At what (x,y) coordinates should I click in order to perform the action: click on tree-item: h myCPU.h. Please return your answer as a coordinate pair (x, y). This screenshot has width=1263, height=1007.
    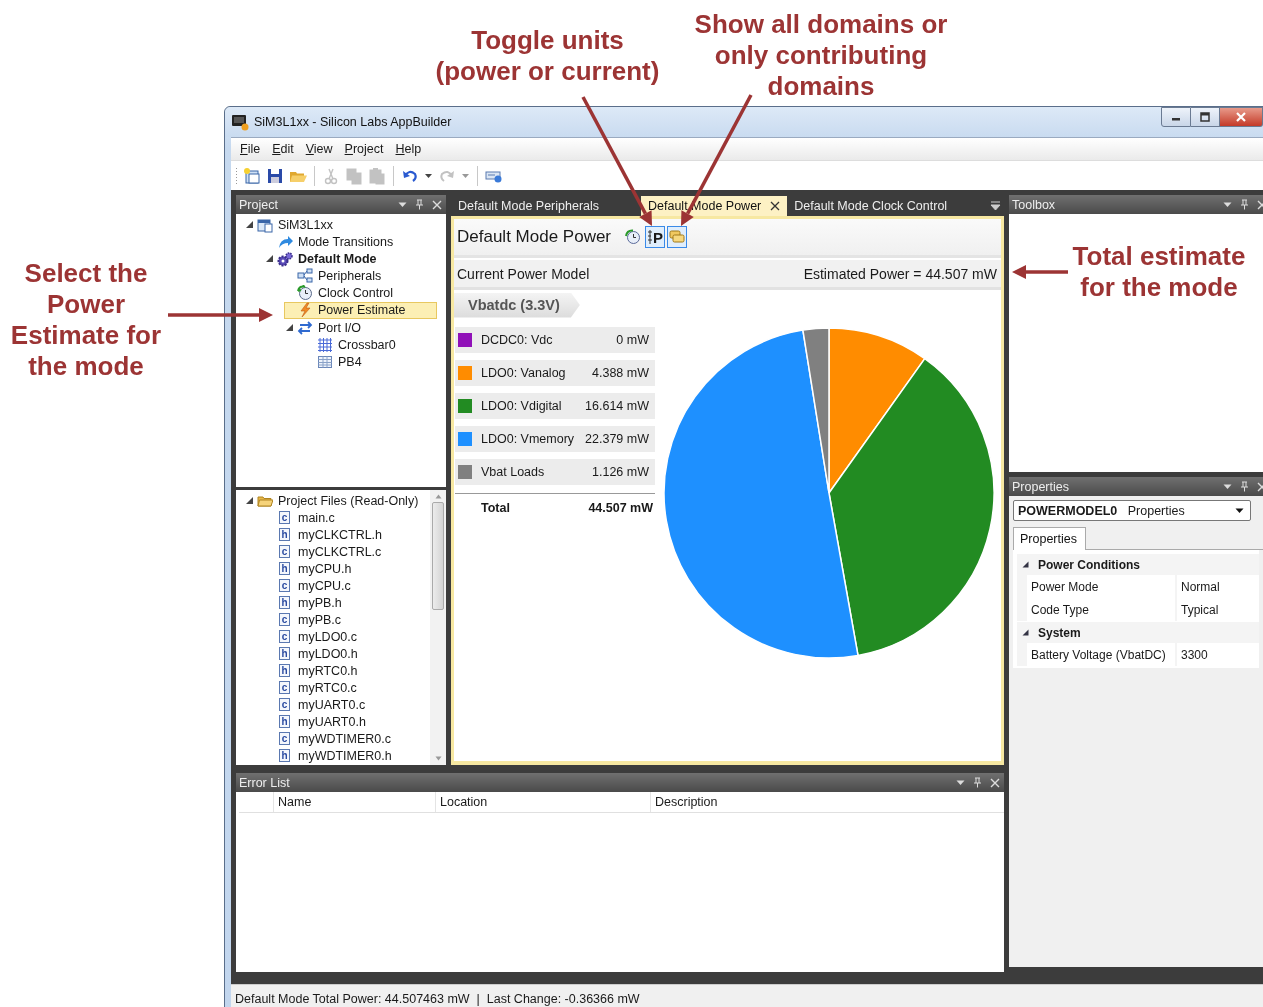
    Looking at the image, I should click on (310, 568).